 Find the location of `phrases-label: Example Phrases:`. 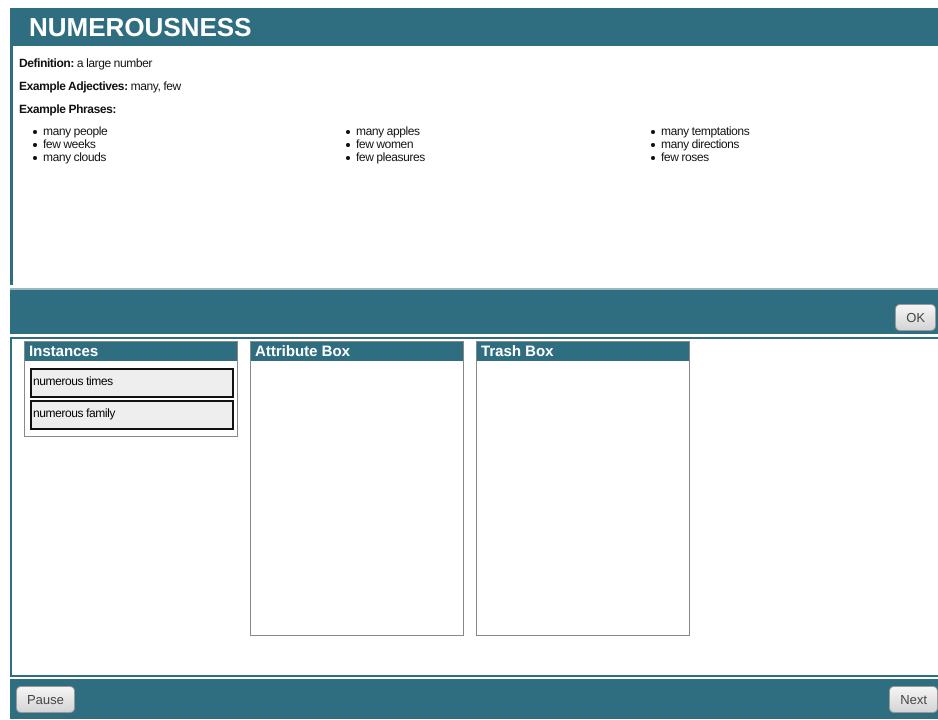

phrases-label: Example Phrases: is located at coordinates (68, 109).